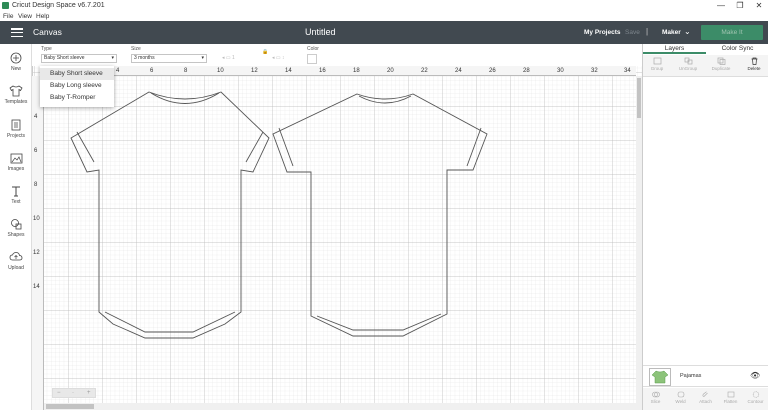  Describe the element at coordinates (89, 393) in the screenshot. I see `zoom-in-icon: +` at that location.